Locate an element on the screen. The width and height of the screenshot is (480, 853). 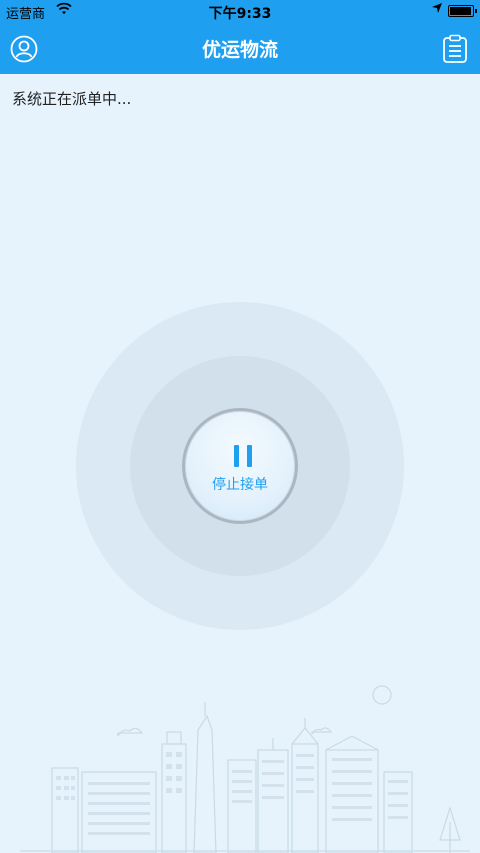
stop-accepting-orders-button: 停止接单 is located at coordinates (240, 466).